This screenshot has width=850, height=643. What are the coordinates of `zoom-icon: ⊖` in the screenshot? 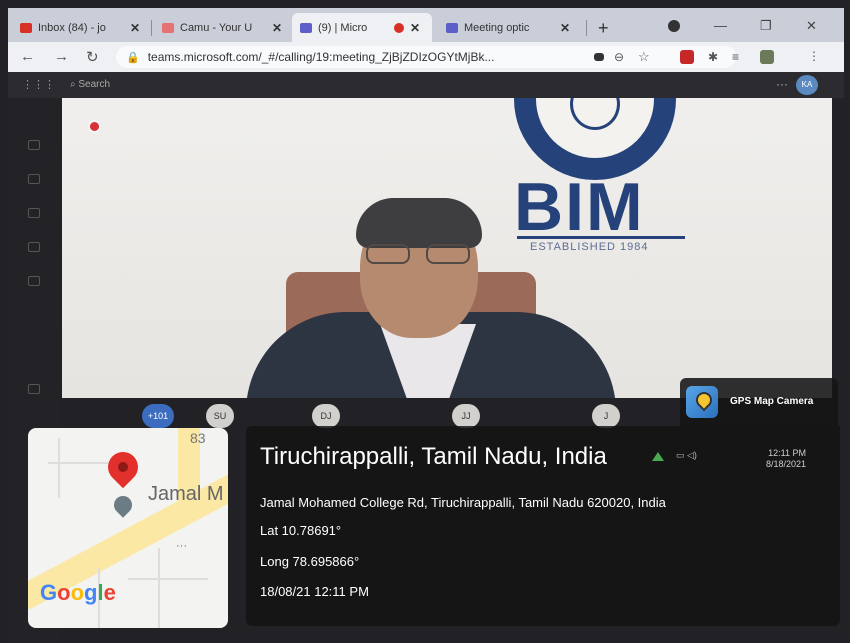 It's located at (619, 57).